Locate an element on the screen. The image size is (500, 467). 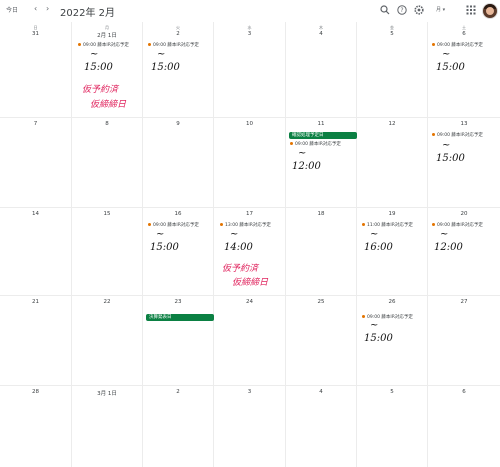
date-number: 17 is located at coordinates (249, 214).